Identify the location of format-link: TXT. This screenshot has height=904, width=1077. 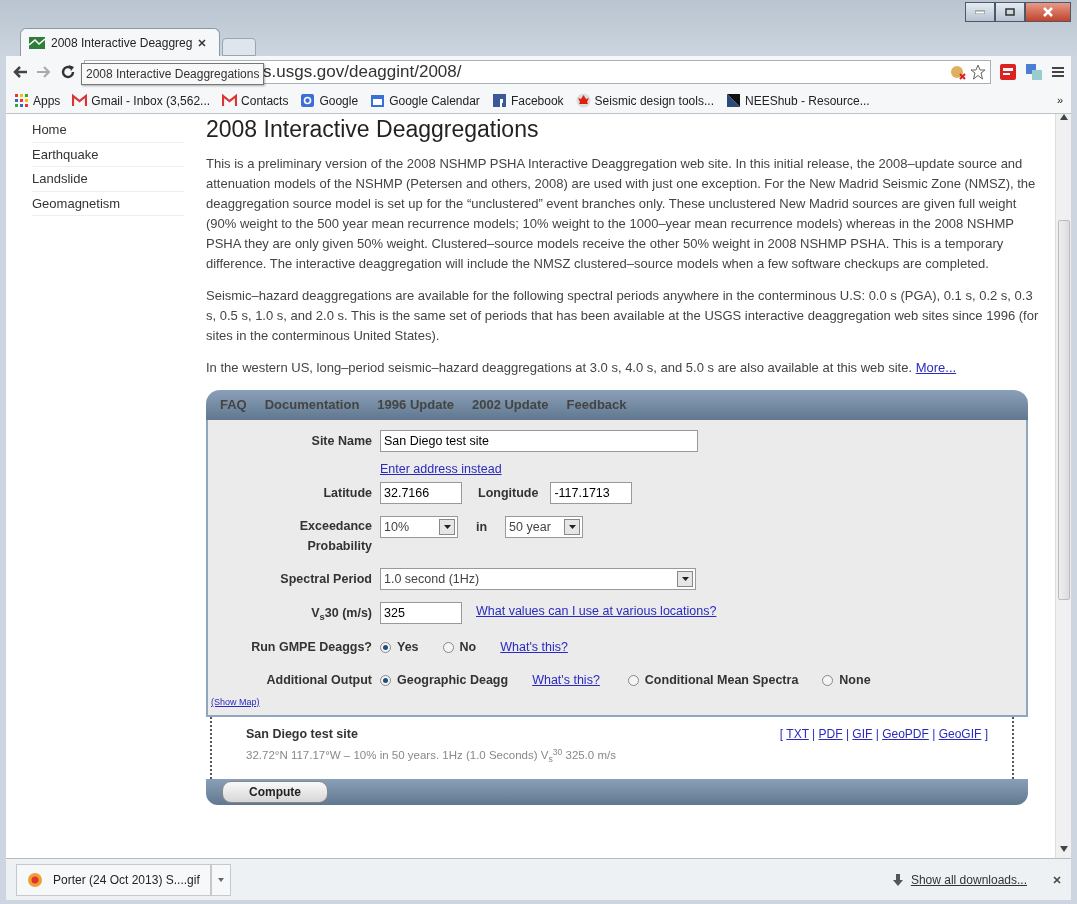
(797, 733).